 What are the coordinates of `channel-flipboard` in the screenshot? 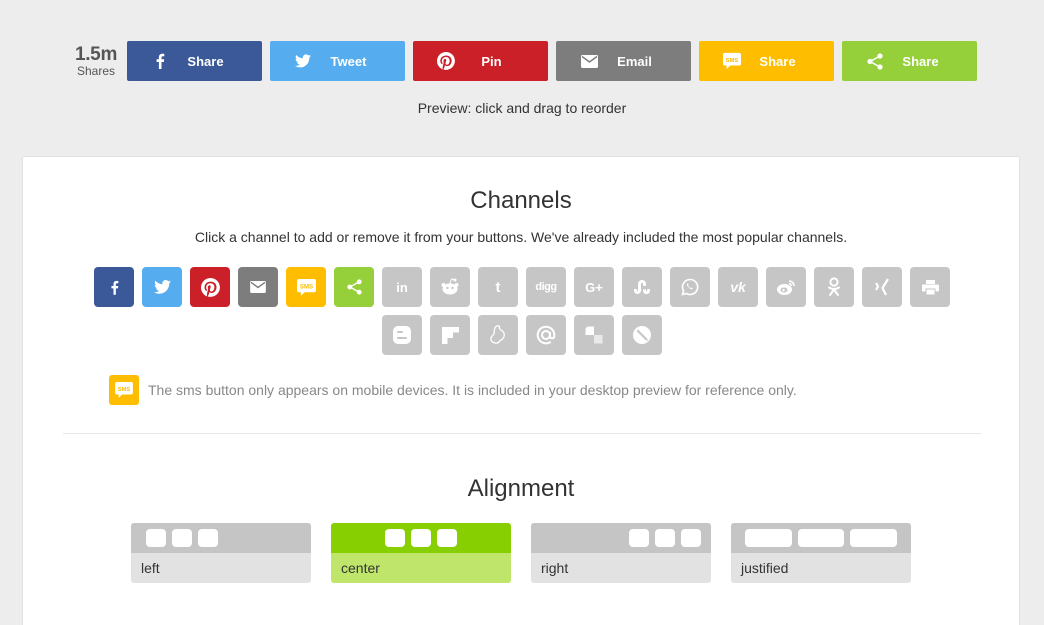 It's located at (450, 335).